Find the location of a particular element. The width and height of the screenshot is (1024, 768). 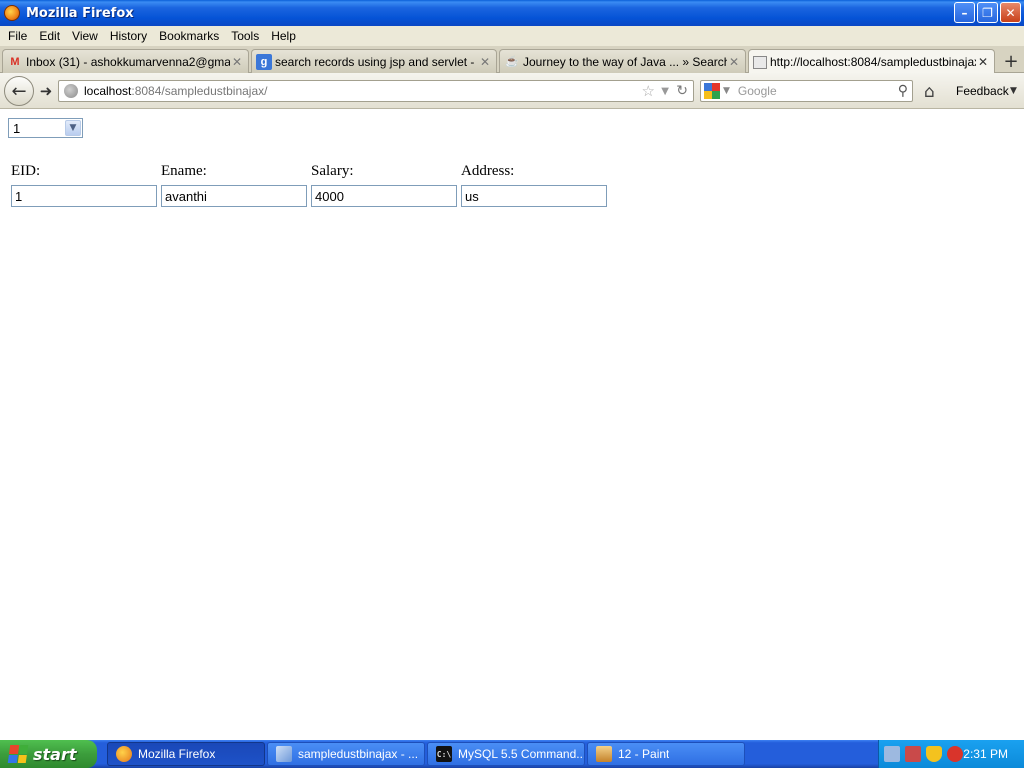

taskbar-paint: 12 - Paint is located at coordinates (666, 754).